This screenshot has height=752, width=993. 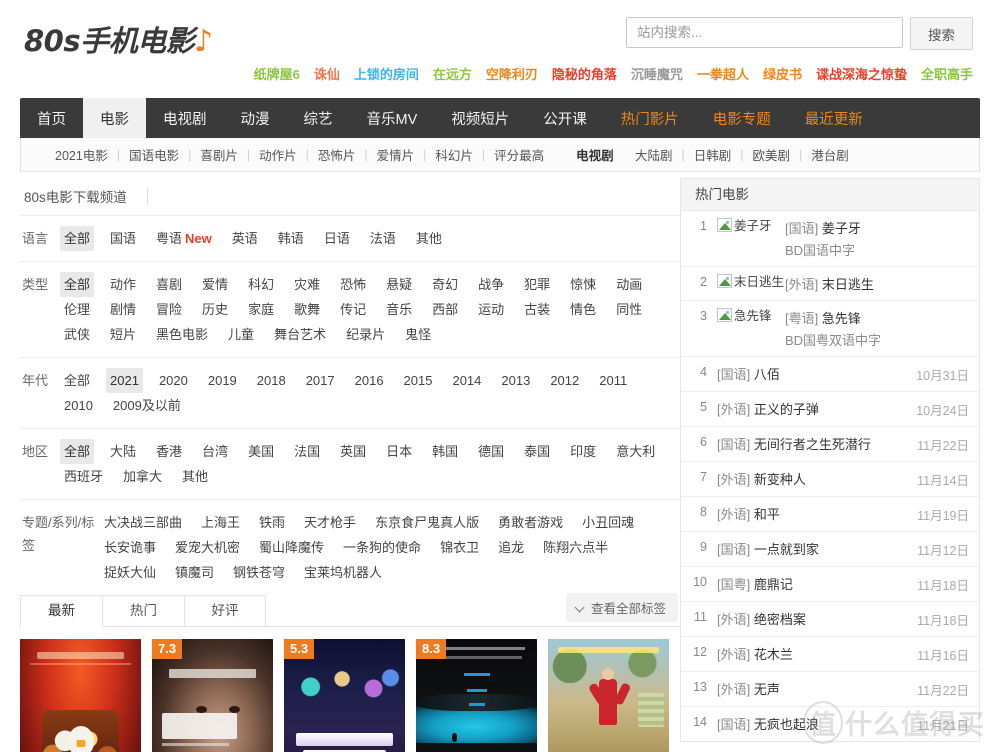 What do you see at coordinates (124, 380) in the screenshot?
I see `filter-option: 2021` at bounding box center [124, 380].